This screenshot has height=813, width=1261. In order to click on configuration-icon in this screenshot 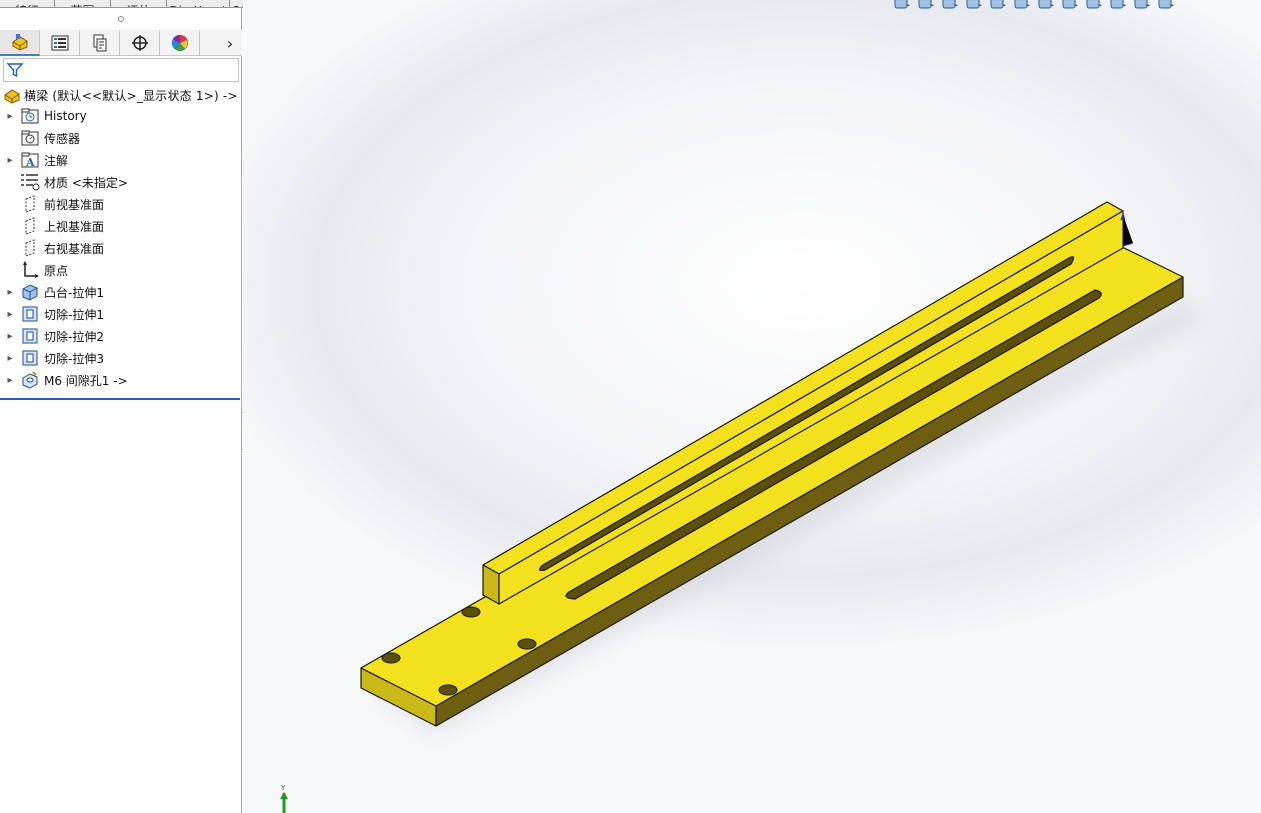, I will do `click(99, 43)`.